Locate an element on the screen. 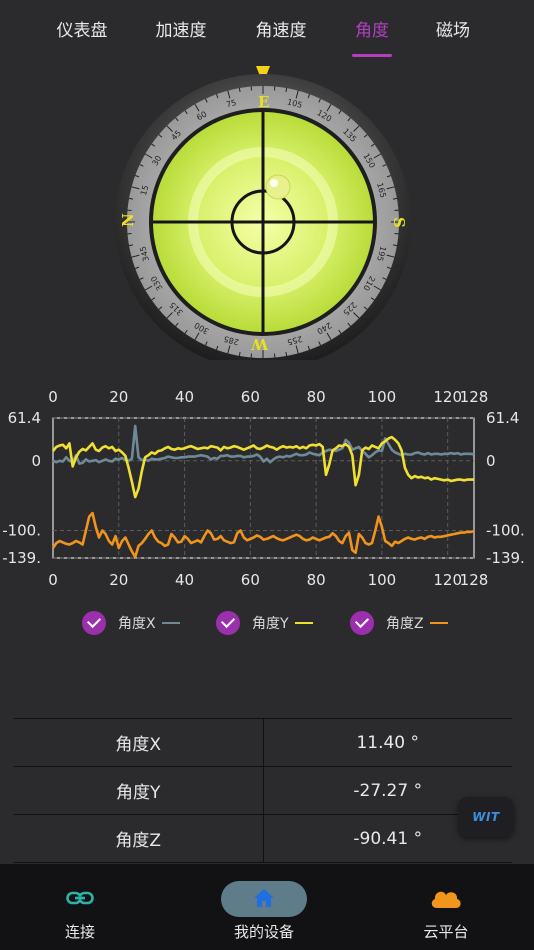 The image size is (534, 950). nav-connect-label: 连接 is located at coordinates (79, 932).